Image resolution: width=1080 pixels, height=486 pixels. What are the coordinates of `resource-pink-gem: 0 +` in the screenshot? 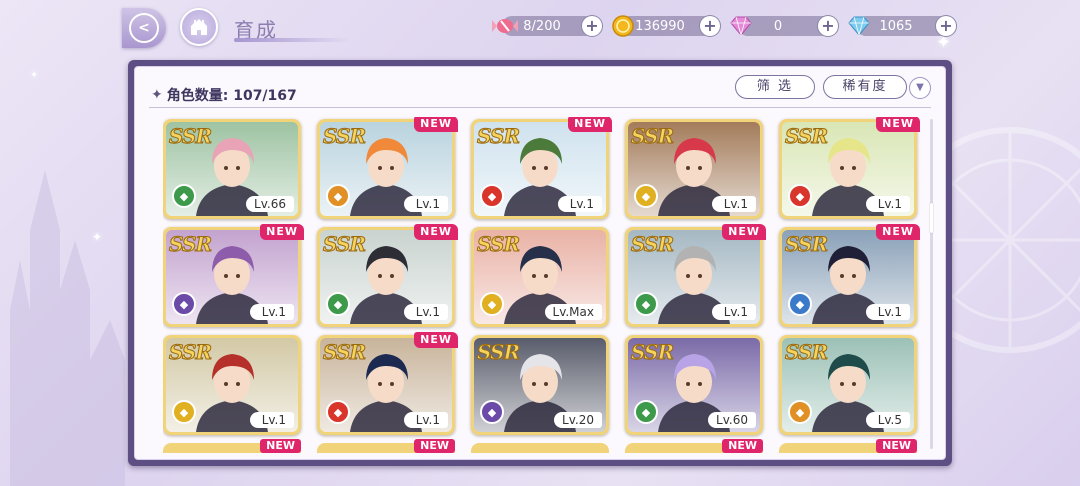 It's located at (784, 26).